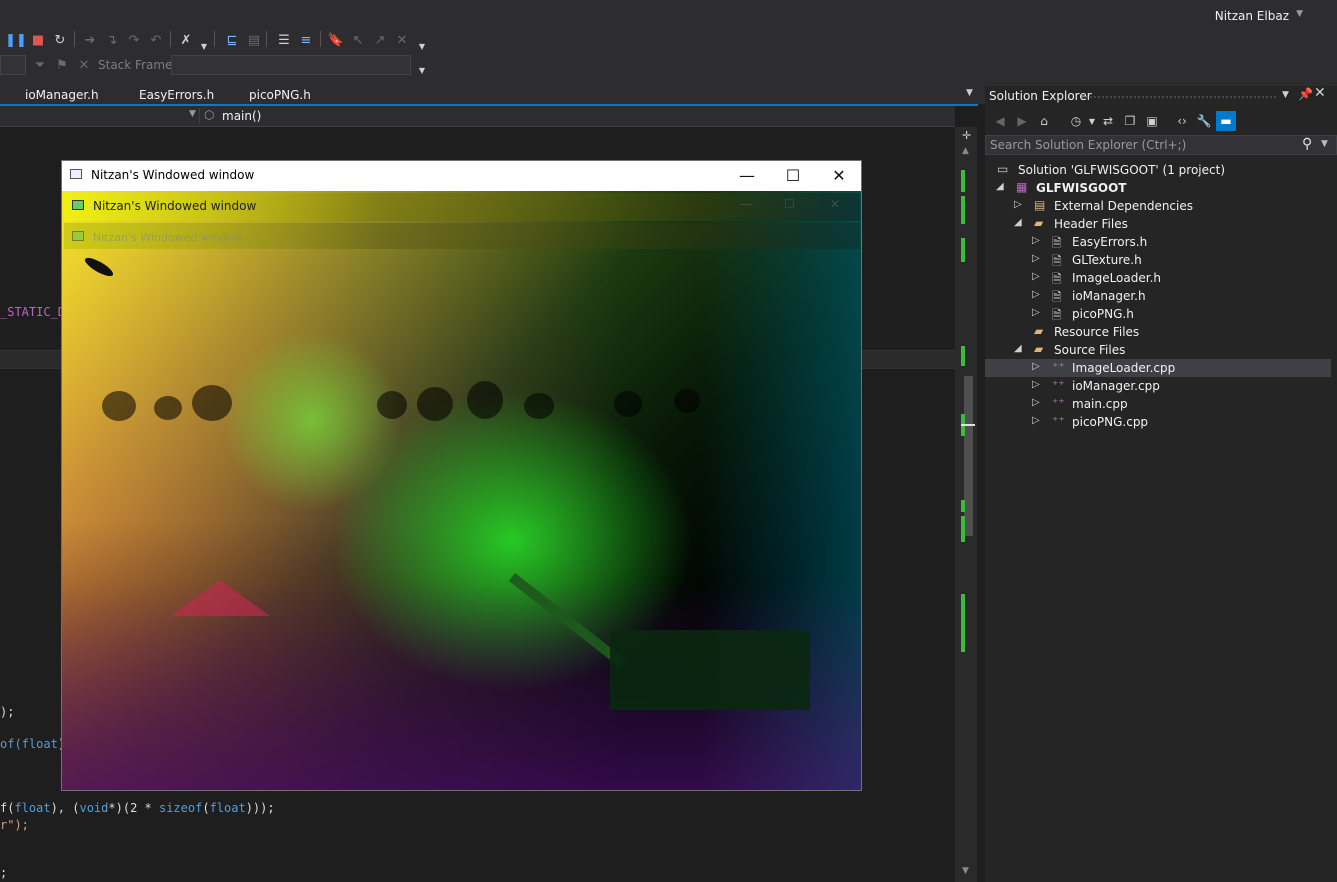 The image size is (1337, 882). What do you see at coordinates (1158, 350) in the screenshot?
I see `tree-source-files: ◢ ▰ Source Files` at bounding box center [1158, 350].